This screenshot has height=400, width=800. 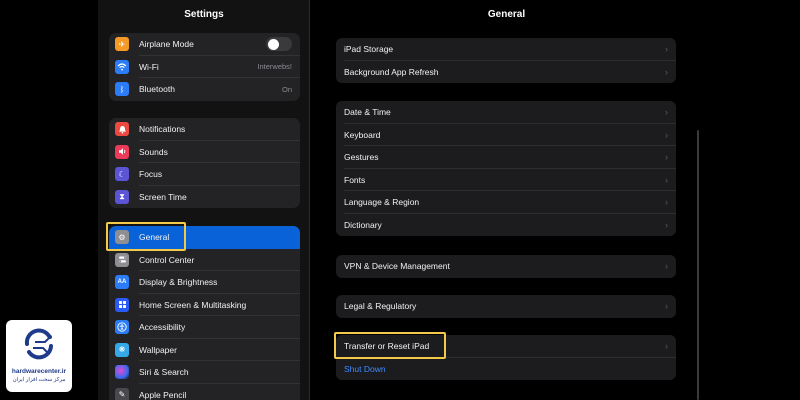 I want to click on row-label: Date & Time, so click(x=367, y=112).